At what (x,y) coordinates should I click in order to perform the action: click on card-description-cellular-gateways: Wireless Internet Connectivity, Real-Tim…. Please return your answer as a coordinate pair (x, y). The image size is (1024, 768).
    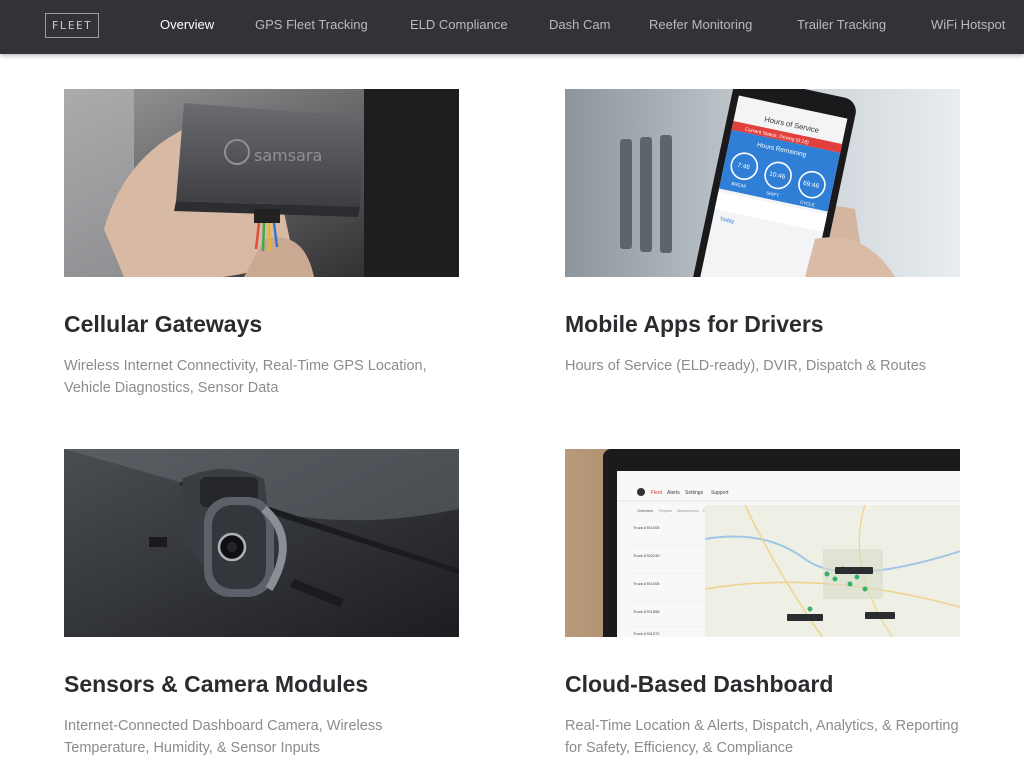
    Looking at the image, I should click on (245, 377).